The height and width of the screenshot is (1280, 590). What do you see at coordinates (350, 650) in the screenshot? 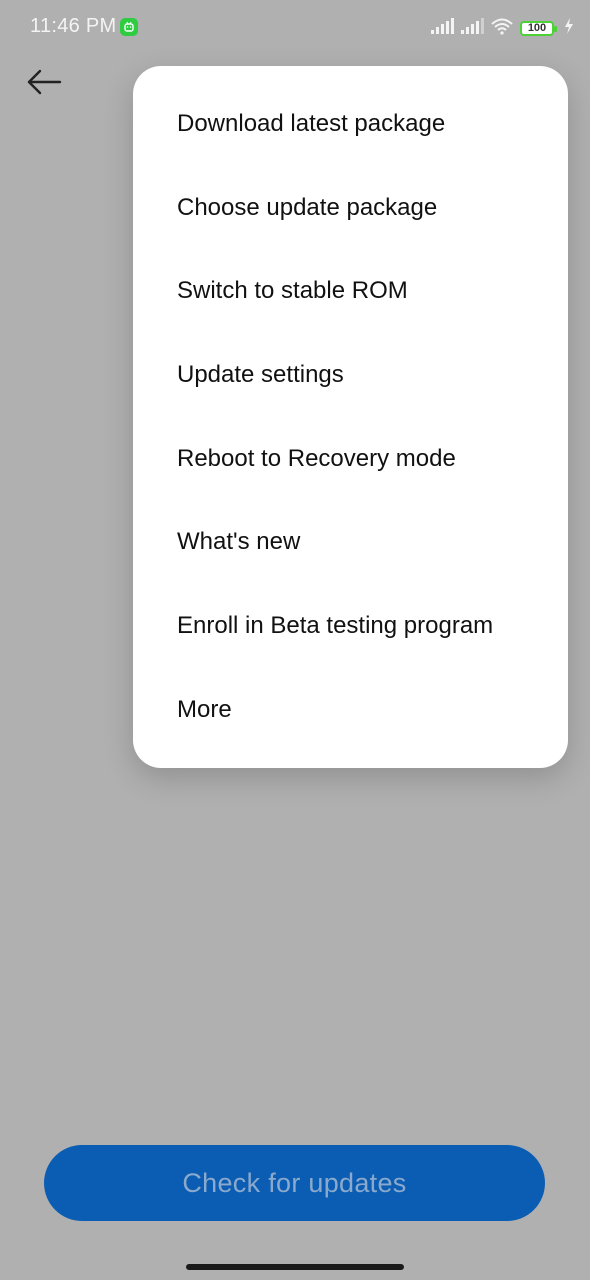
I see `menu-item-enroll-beta: Enroll in Beta testing program` at bounding box center [350, 650].